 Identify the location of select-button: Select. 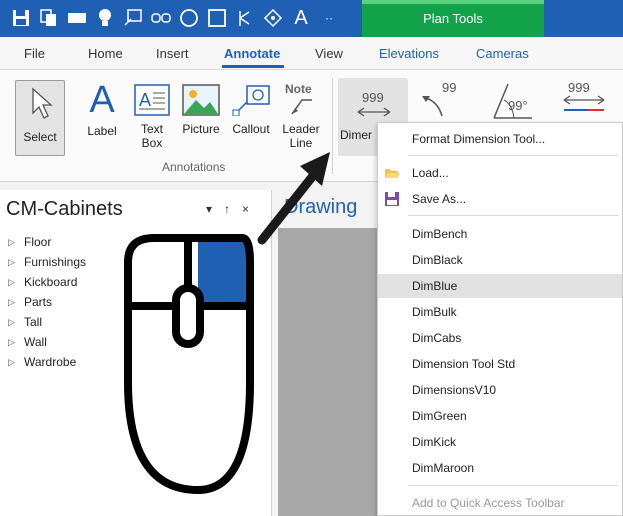
(40, 118).